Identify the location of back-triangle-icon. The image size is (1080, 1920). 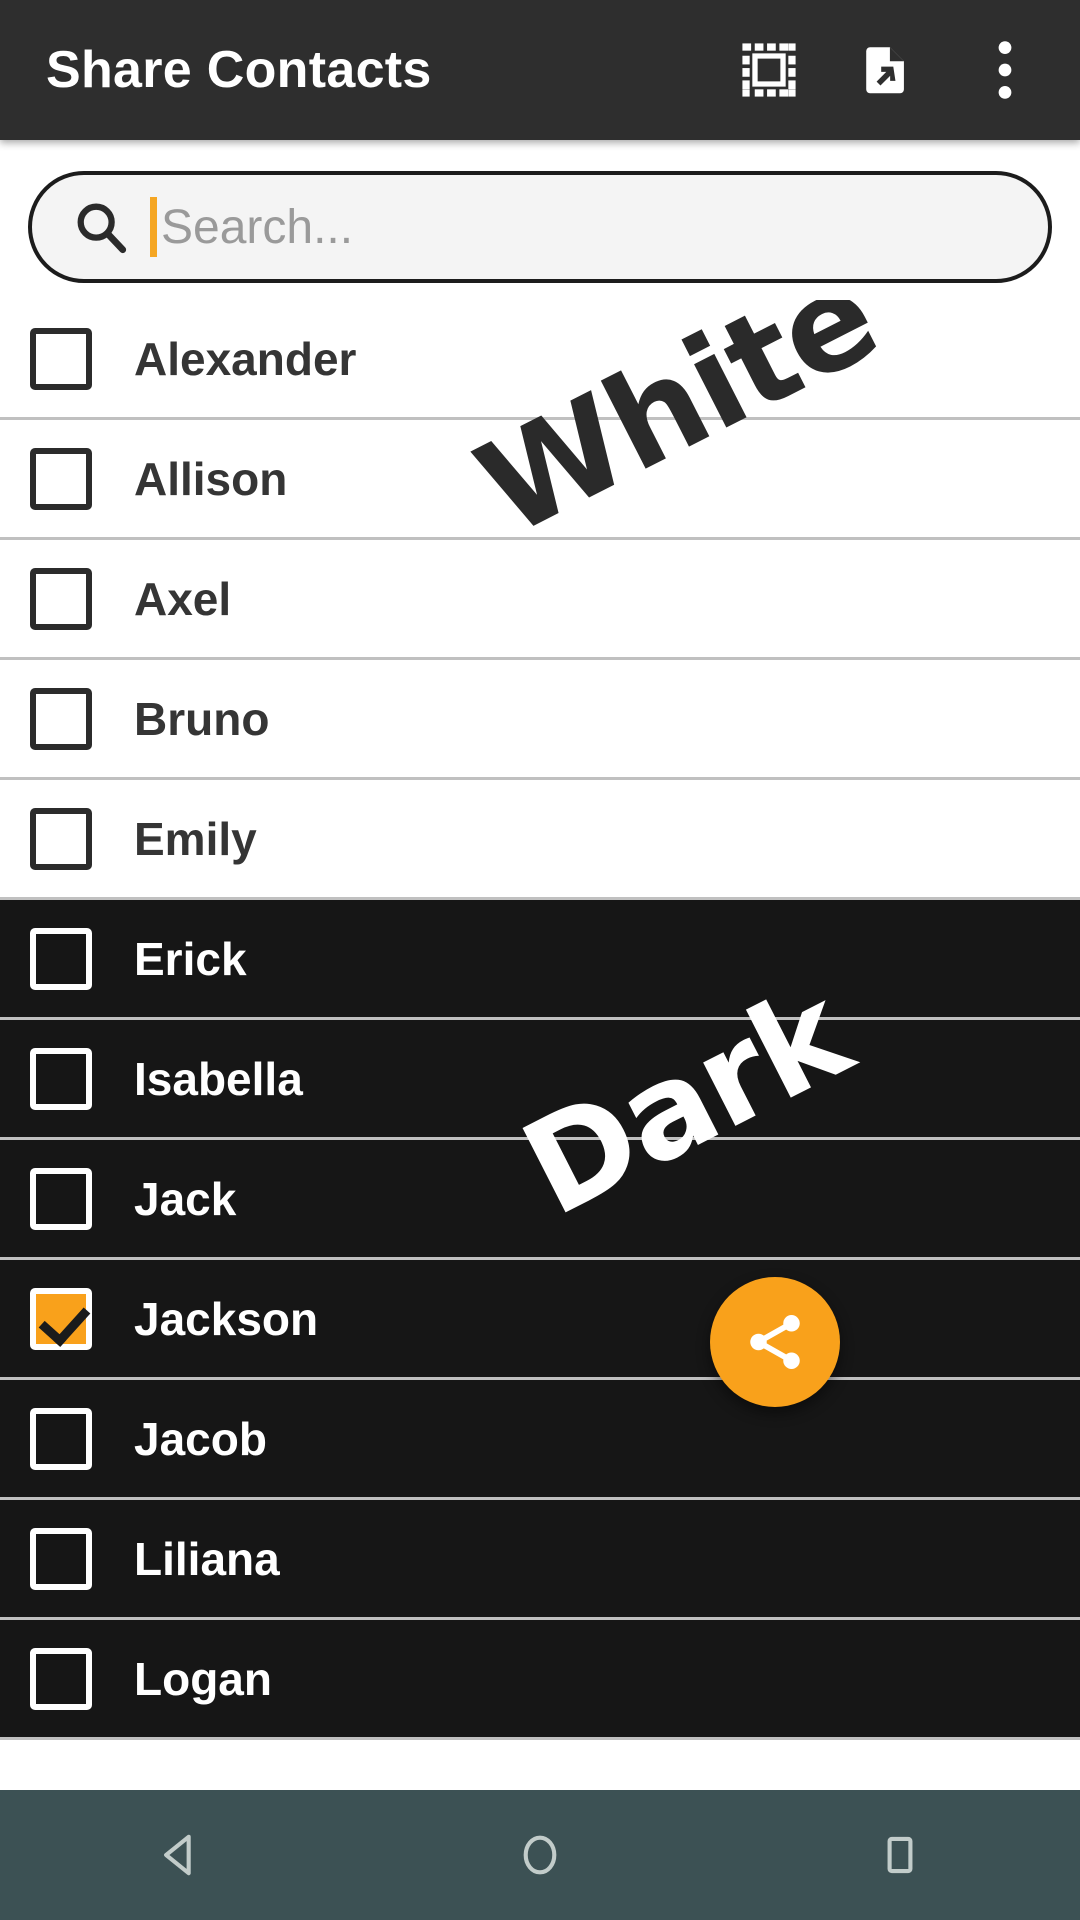
(177, 1855).